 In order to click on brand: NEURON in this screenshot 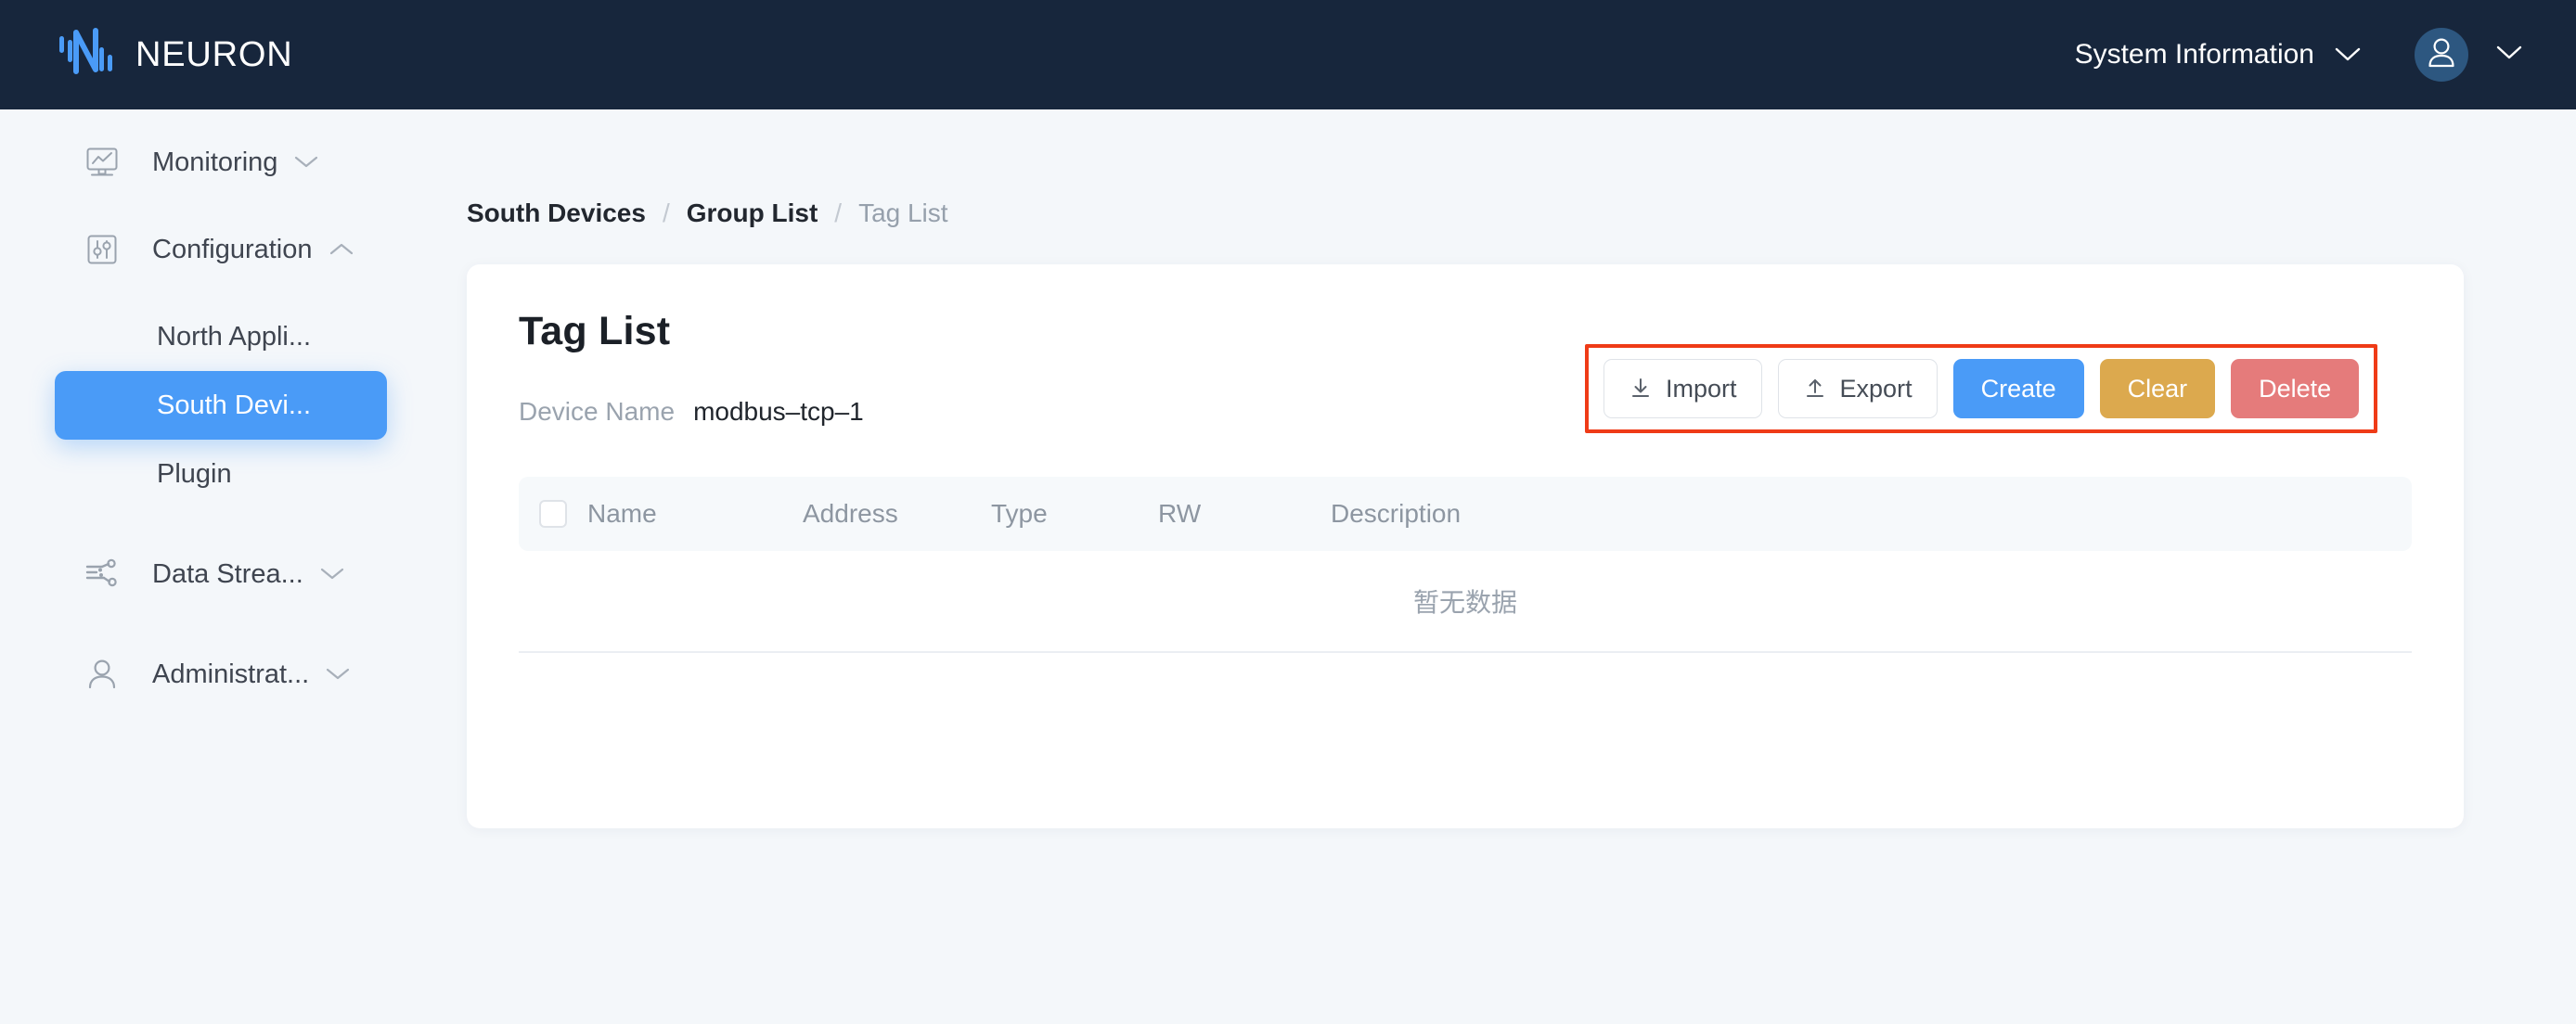, I will do `click(175, 55)`.